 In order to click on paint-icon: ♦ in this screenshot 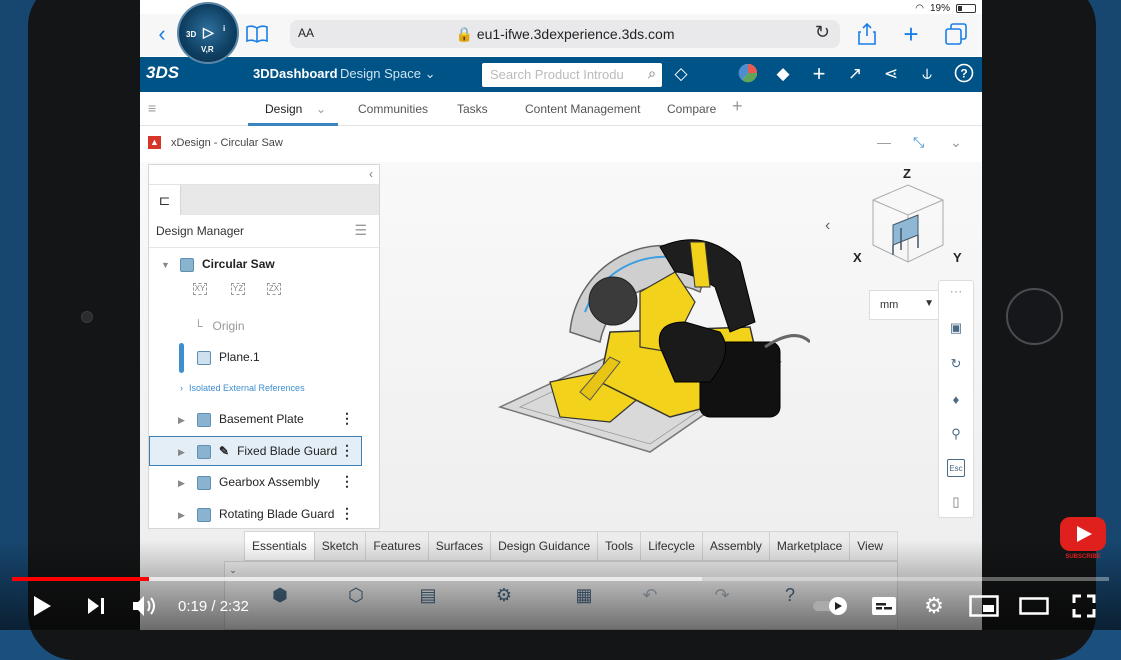, I will do `click(956, 400)`.